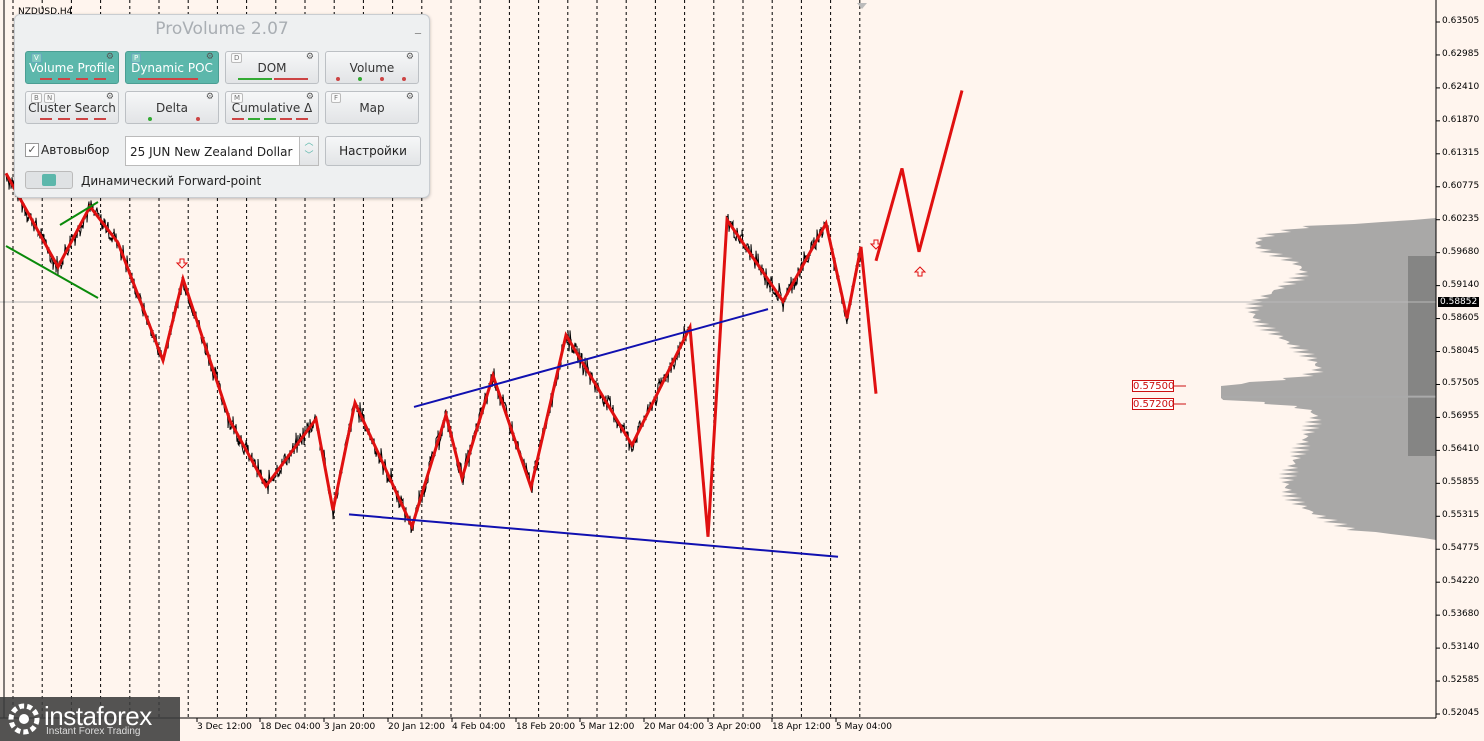  I want to click on toggle-knob, so click(49, 180).